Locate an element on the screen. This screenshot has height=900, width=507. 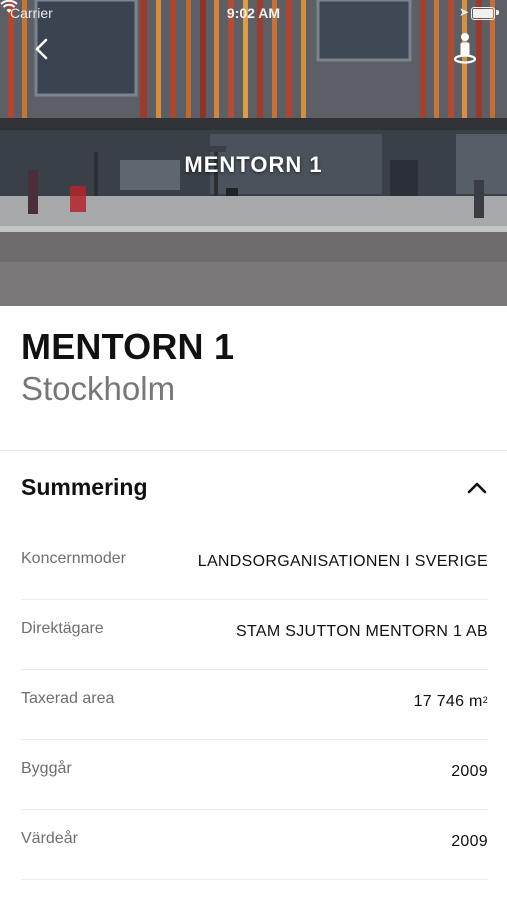
row-label: Byggår is located at coordinates (46, 768).